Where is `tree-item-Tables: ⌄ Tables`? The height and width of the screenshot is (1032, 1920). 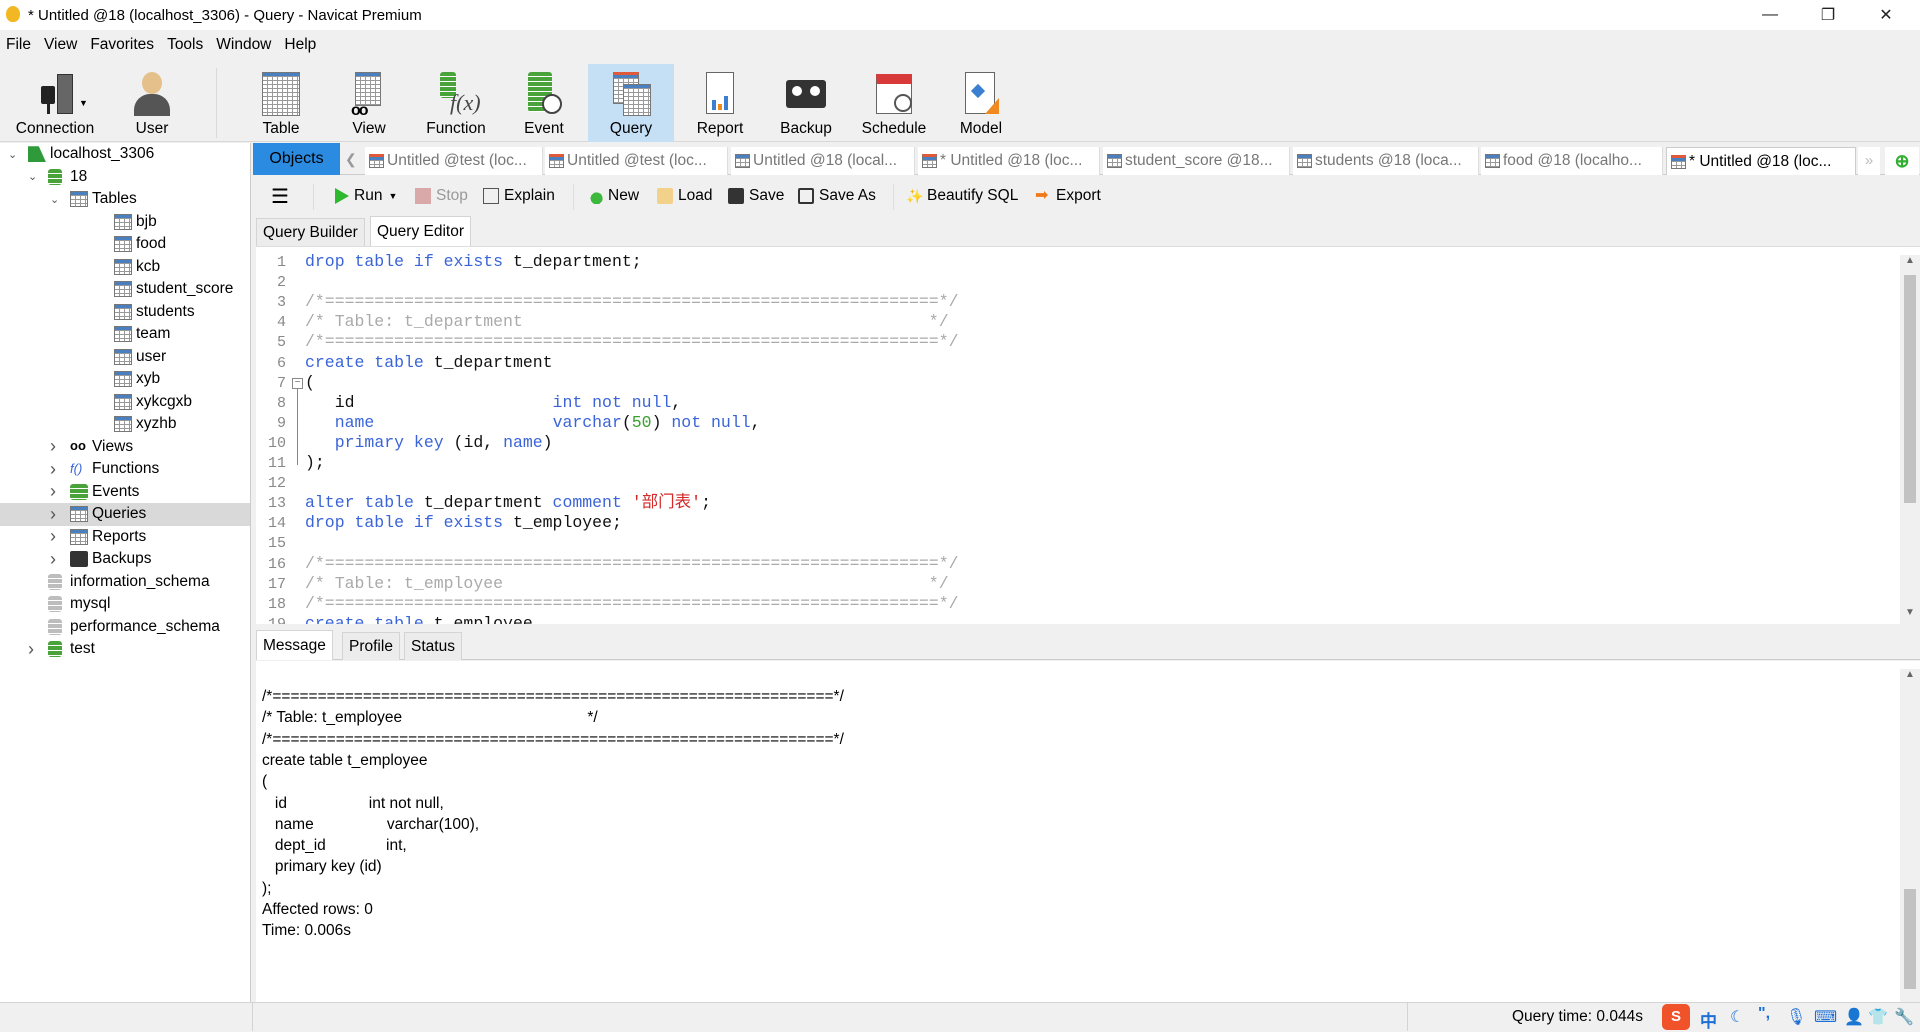
tree-item-Tables: ⌄ Tables is located at coordinates (125, 199).